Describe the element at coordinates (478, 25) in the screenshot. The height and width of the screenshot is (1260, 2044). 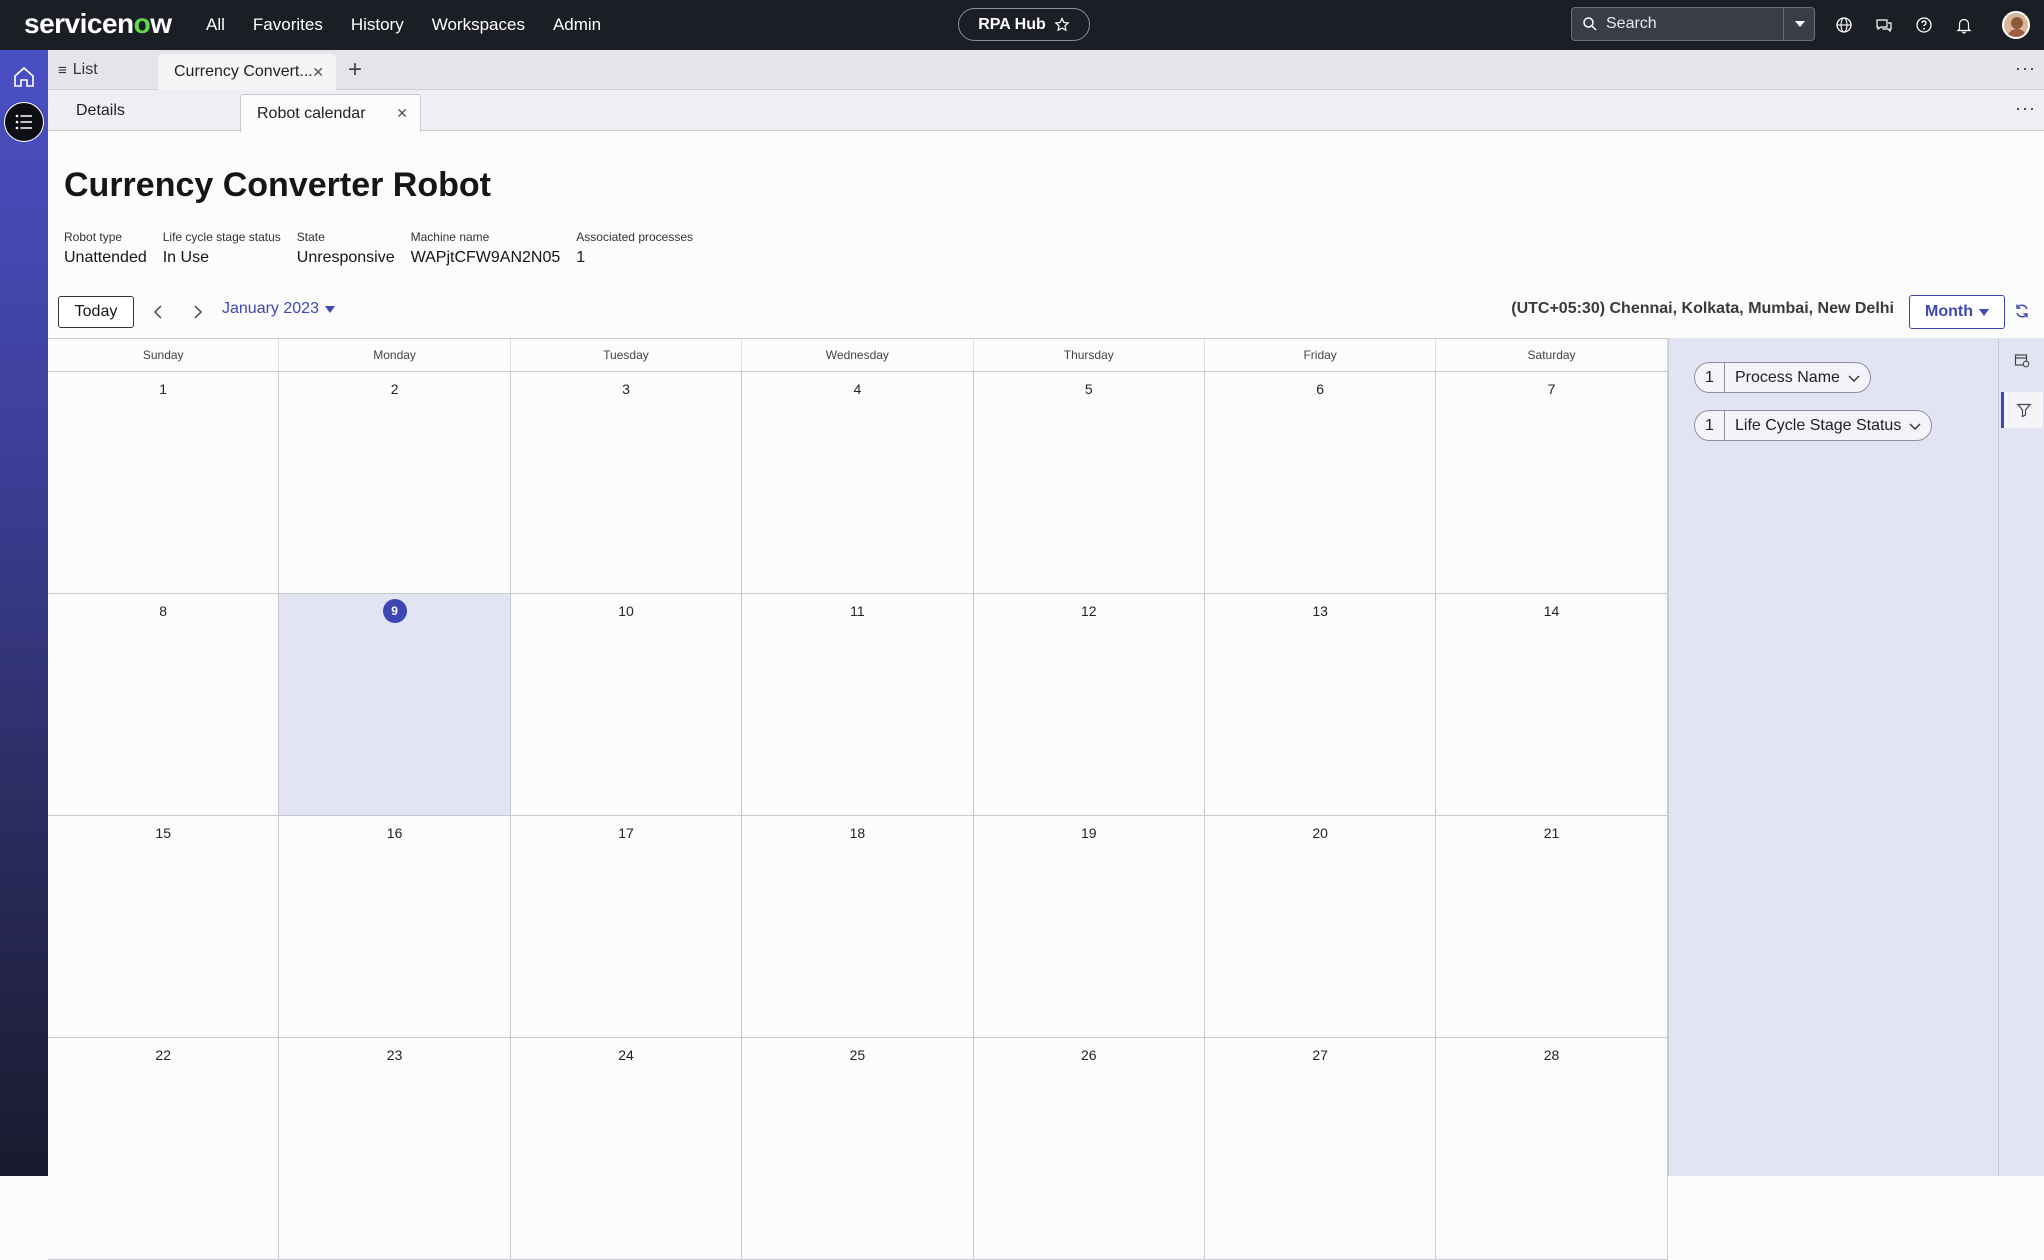
I see `nav-workspaces: Workspaces` at that location.